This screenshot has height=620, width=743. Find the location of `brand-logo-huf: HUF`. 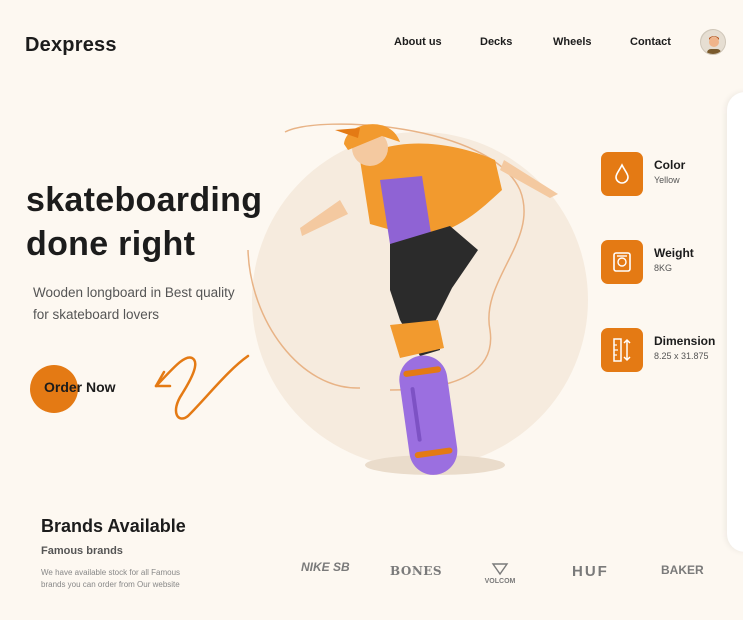

brand-logo-huf: HUF is located at coordinates (590, 571).